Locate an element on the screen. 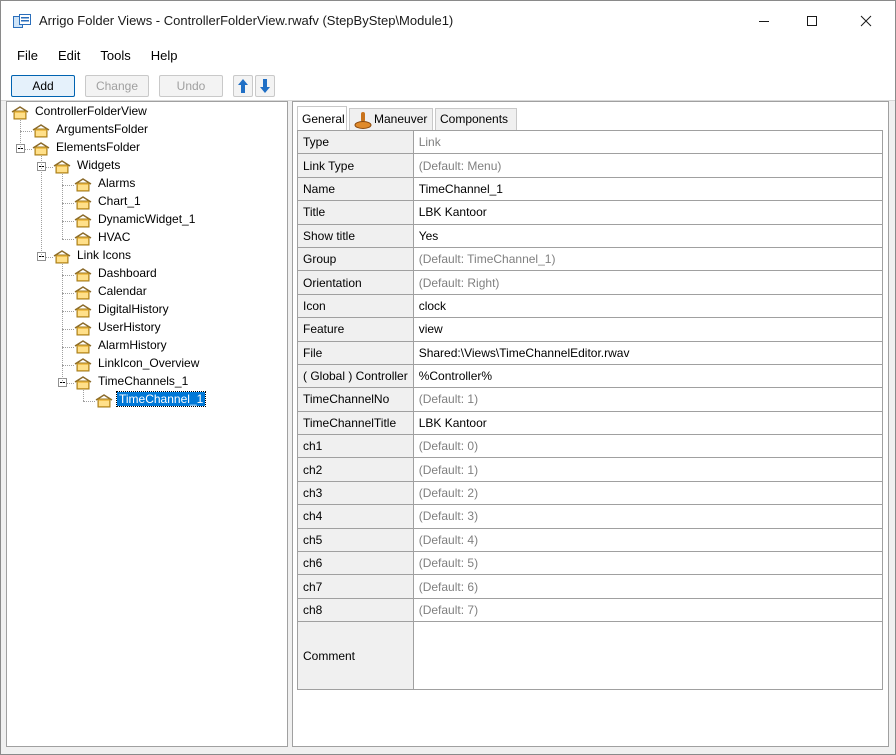  property-value: (Default: TimeChannel_1) is located at coordinates (648, 259).